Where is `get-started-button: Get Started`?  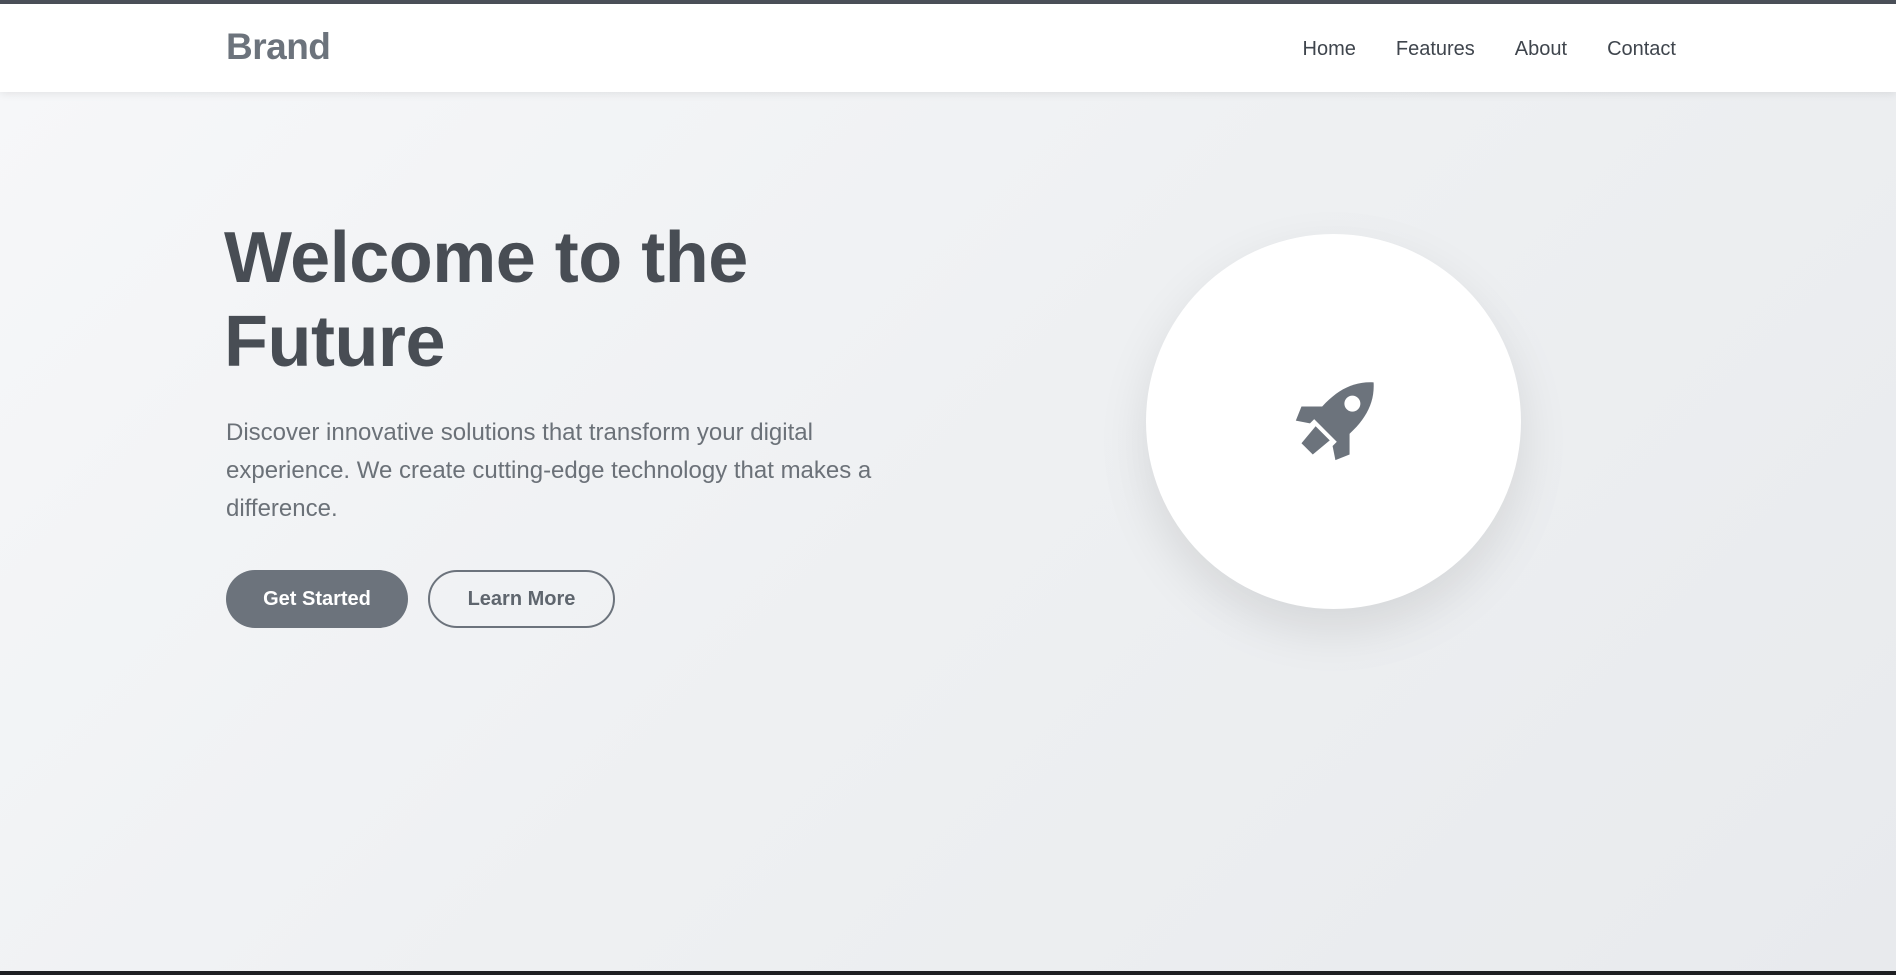 get-started-button: Get Started is located at coordinates (317, 599).